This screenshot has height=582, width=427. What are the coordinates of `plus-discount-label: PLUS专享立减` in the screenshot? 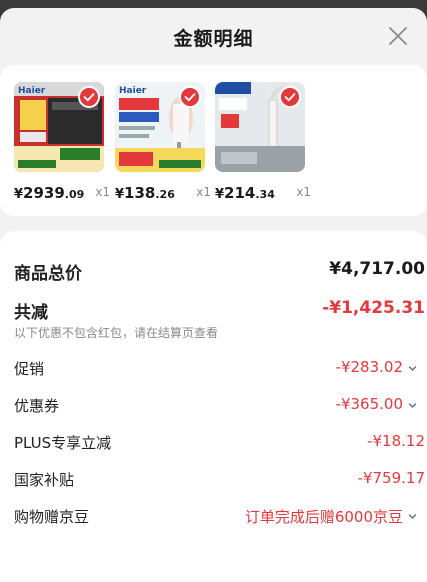 It's located at (63, 443).